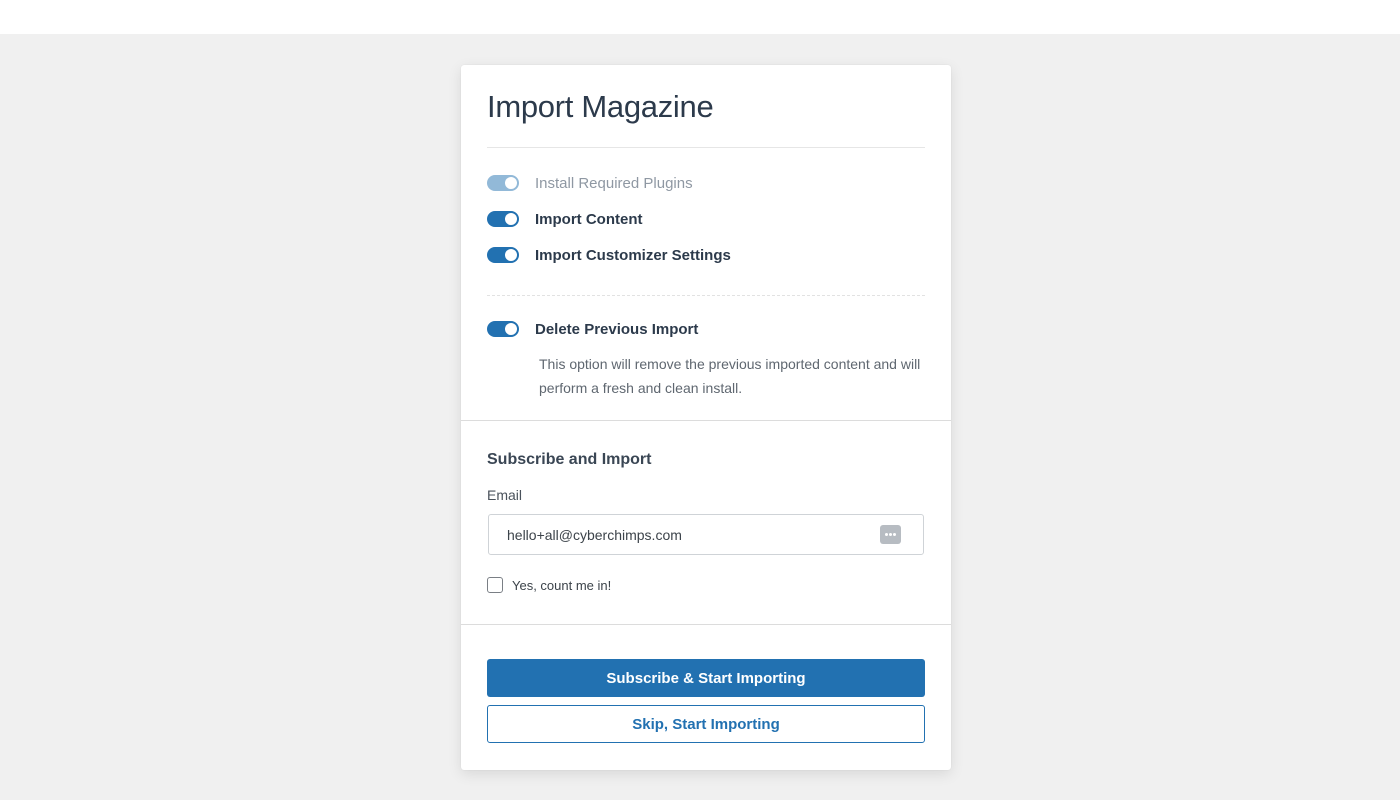  I want to click on consent-row: Yes, count me in!, so click(549, 585).